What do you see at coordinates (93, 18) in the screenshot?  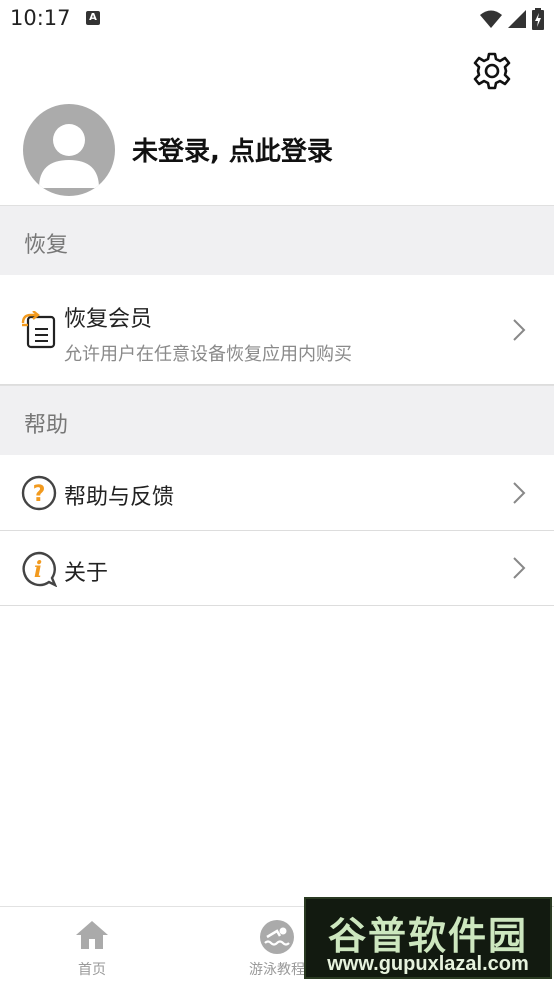 I see `notification-icon: A` at bounding box center [93, 18].